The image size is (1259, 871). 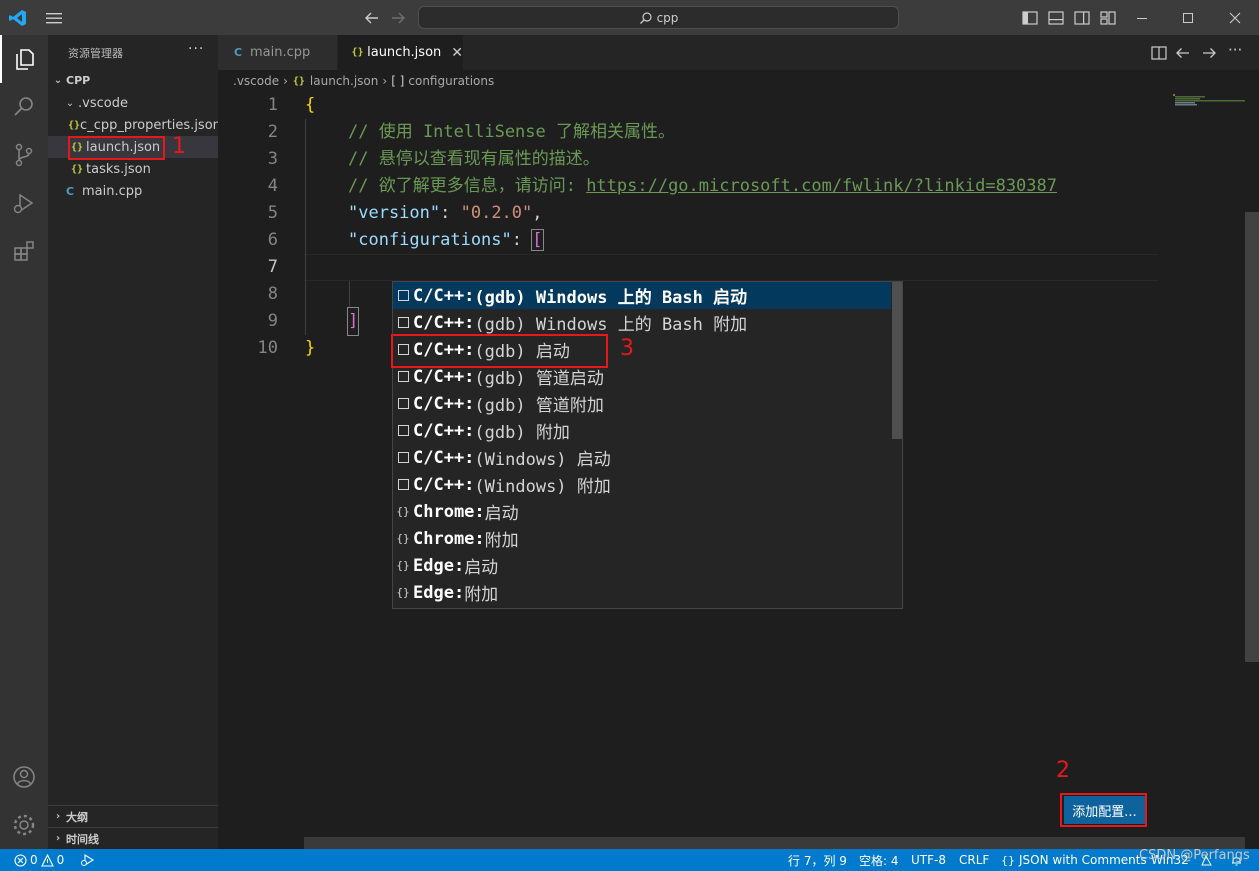 I want to click on suggestion-item: C/C++: (gdb) Windows 上的 Bash 附加, so click(x=642, y=322).